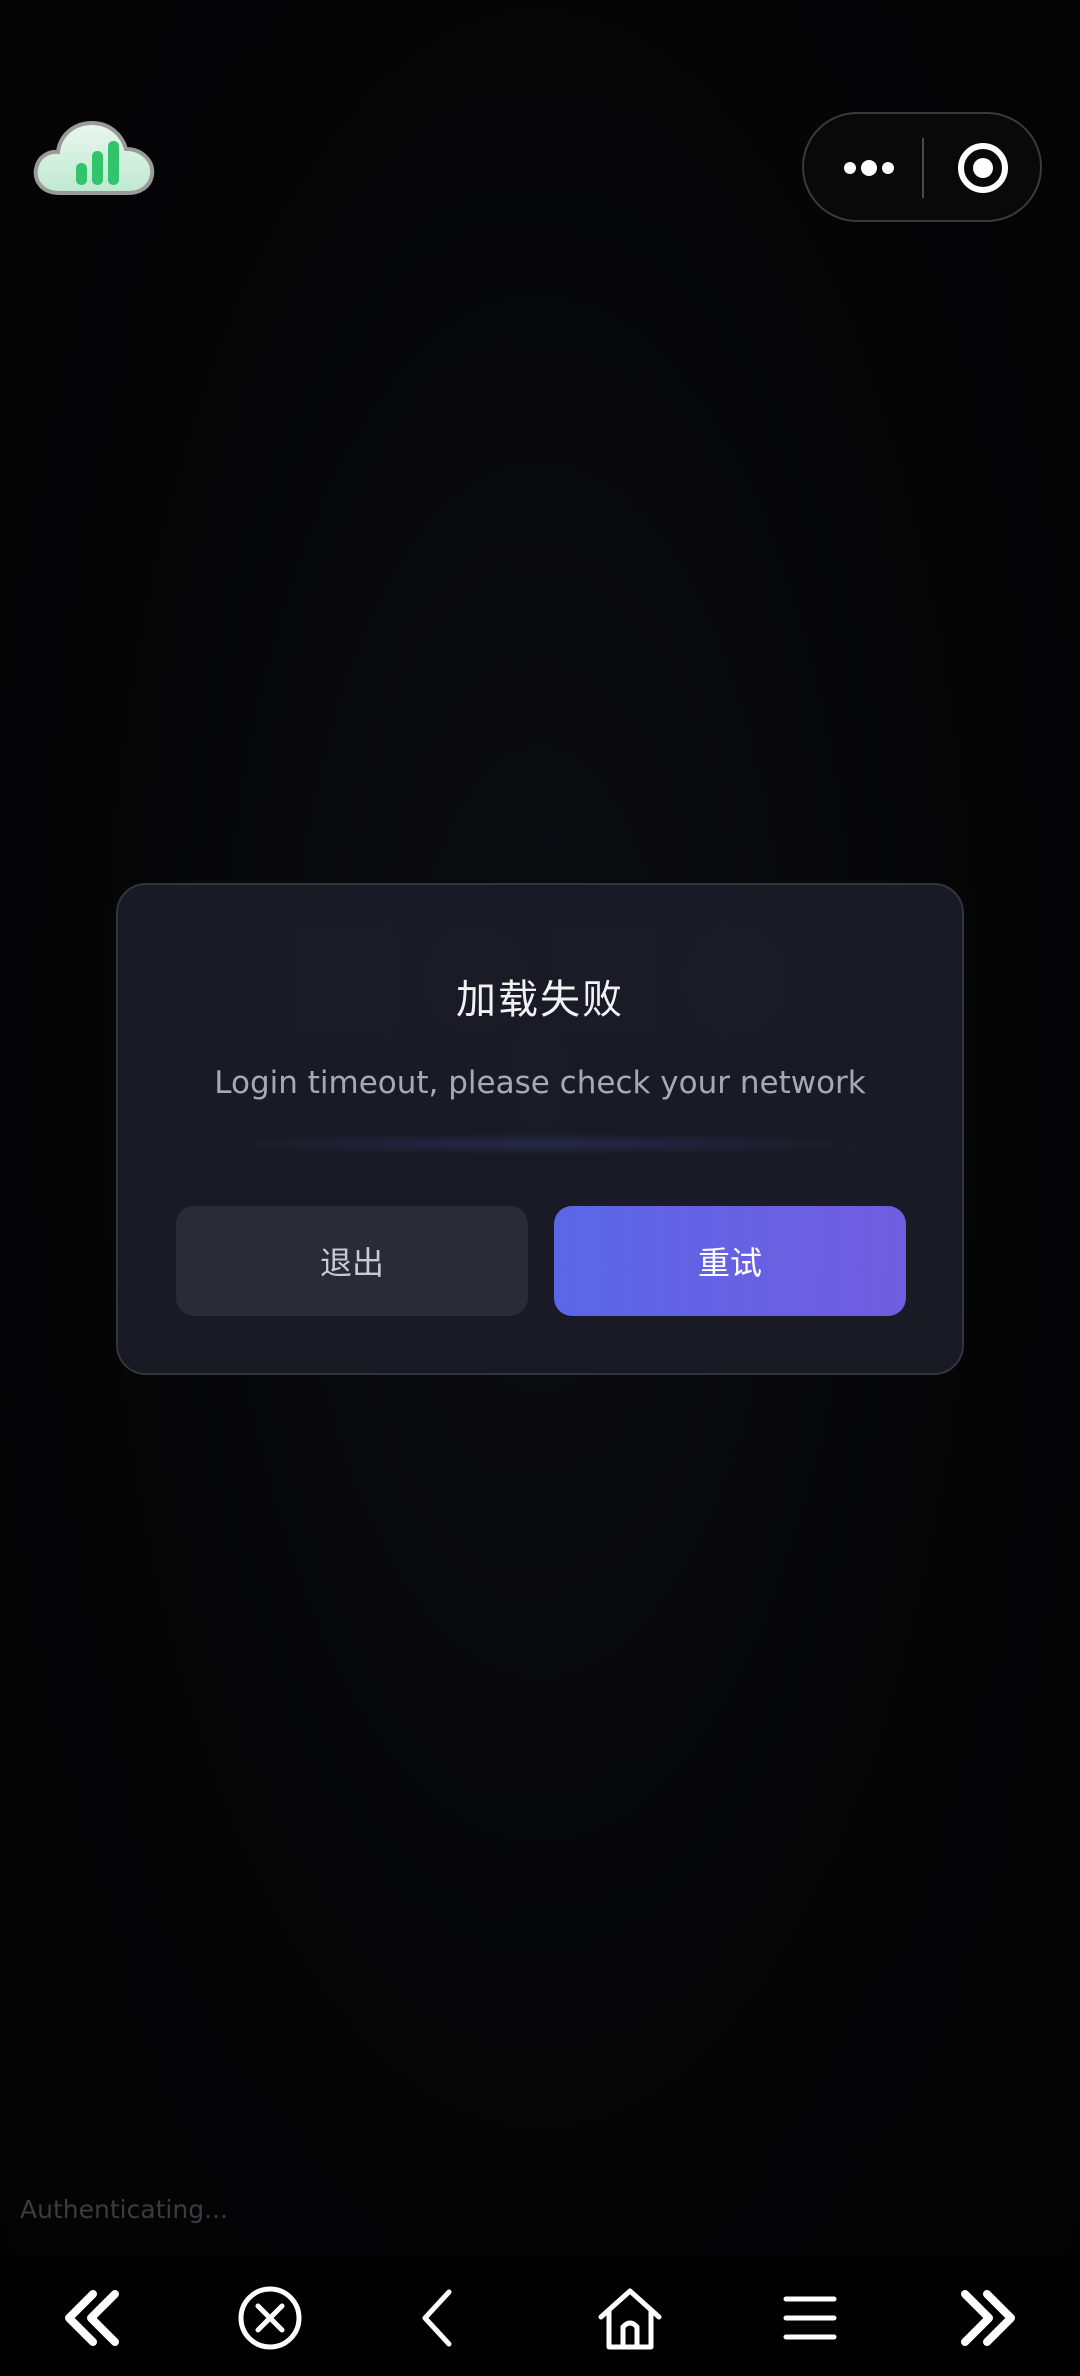 This screenshot has width=1080, height=2376. I want to click on exit-button-label: 退出, so click(351, 1263).